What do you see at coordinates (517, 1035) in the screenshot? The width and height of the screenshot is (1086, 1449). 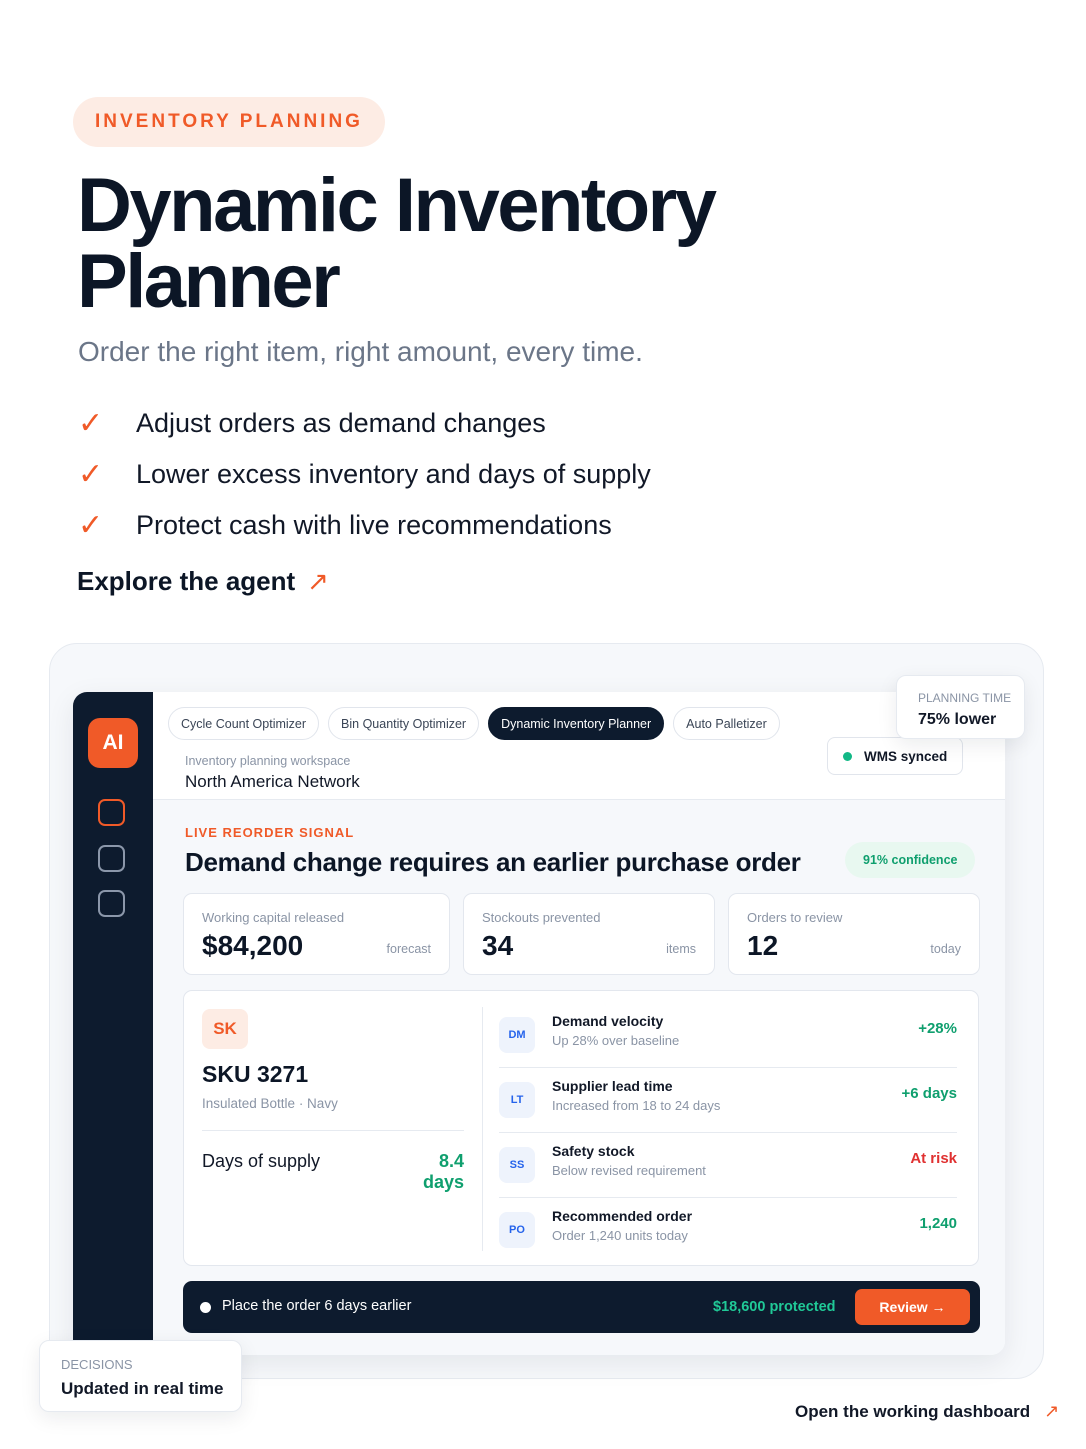 I see `factor-code-badge: DM` at bounding box center [517, 1035].